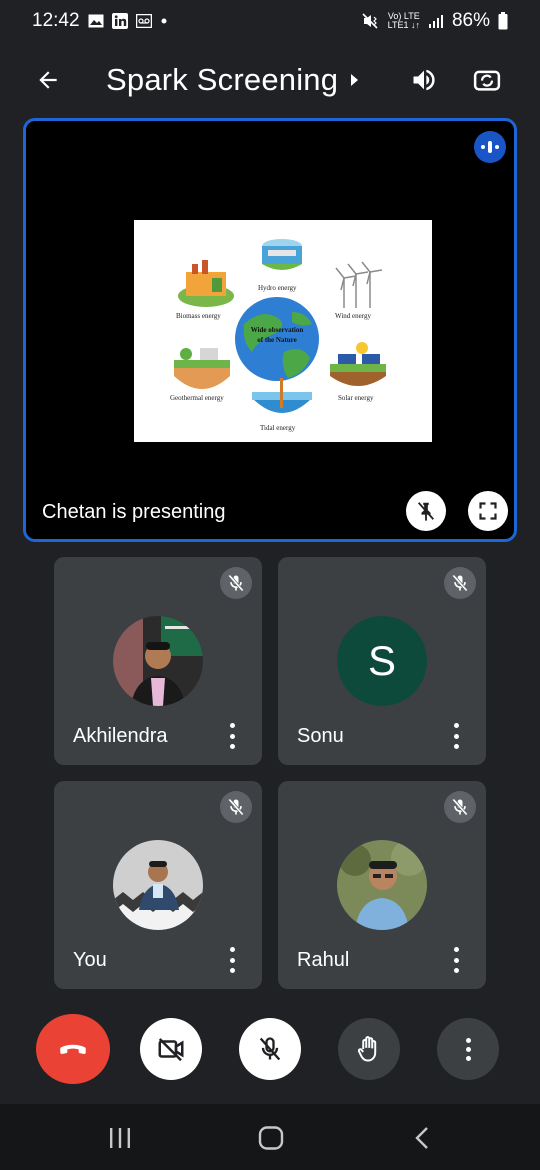  I want to click on status-bar-left: 12:42, so click(100, 21).